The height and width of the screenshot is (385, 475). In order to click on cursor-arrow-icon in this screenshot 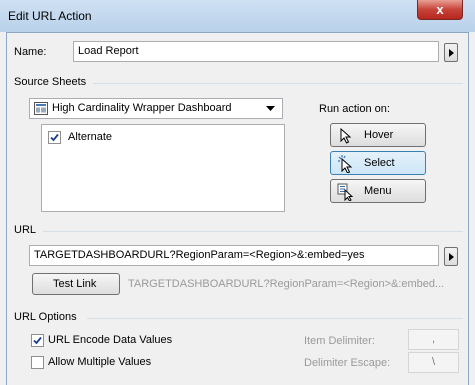, I will do `click(346, 136)`.